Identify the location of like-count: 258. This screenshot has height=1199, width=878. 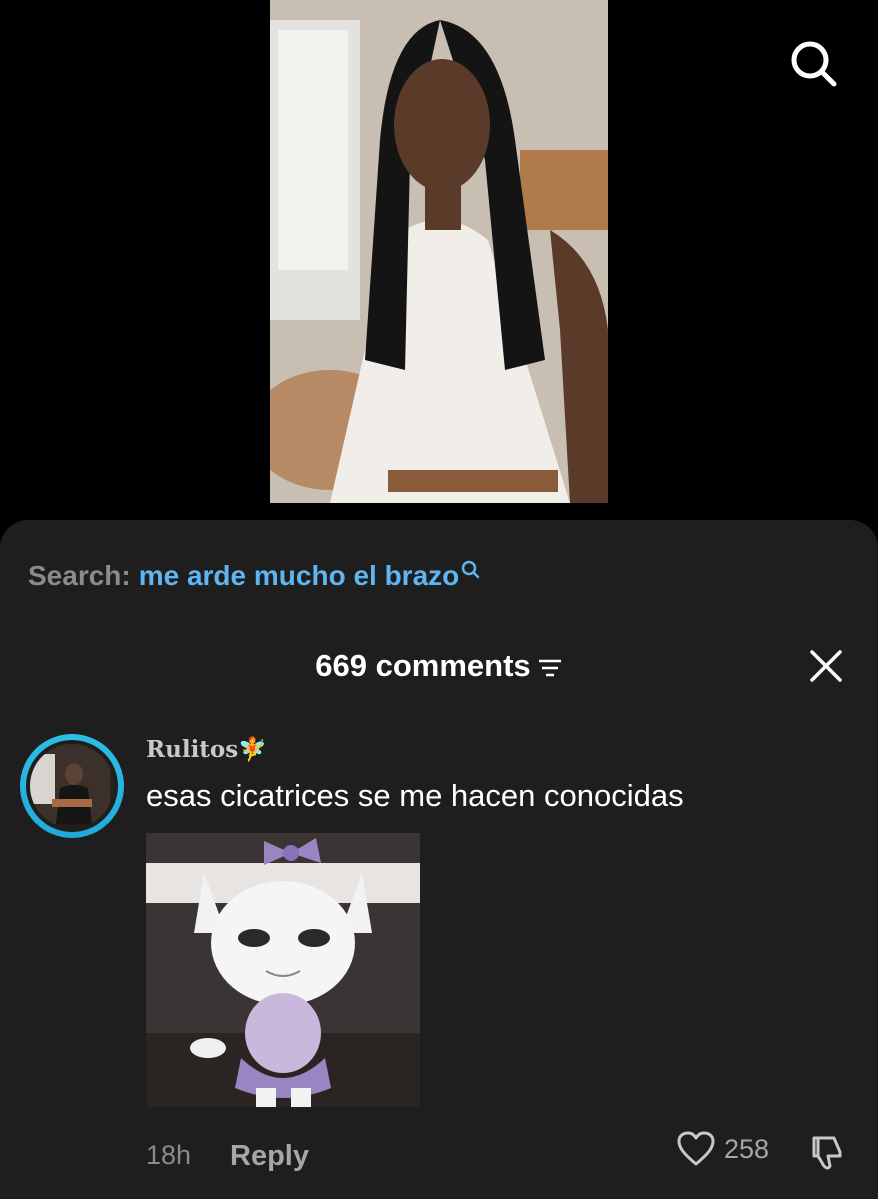
(747, 1148).